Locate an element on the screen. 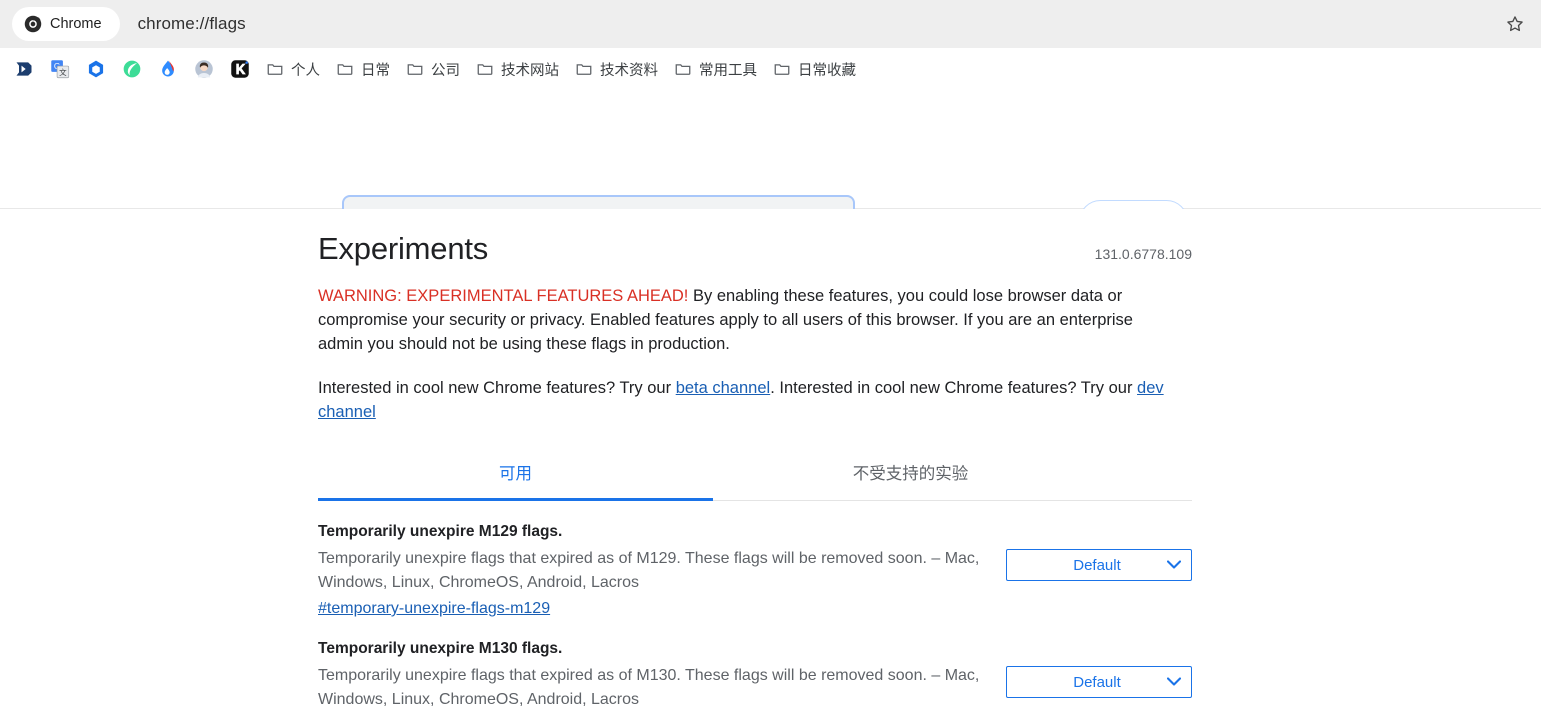 The image size is (1541, 712). version-label: 131.0.6778.109 is located at coordinates (1143, 254).